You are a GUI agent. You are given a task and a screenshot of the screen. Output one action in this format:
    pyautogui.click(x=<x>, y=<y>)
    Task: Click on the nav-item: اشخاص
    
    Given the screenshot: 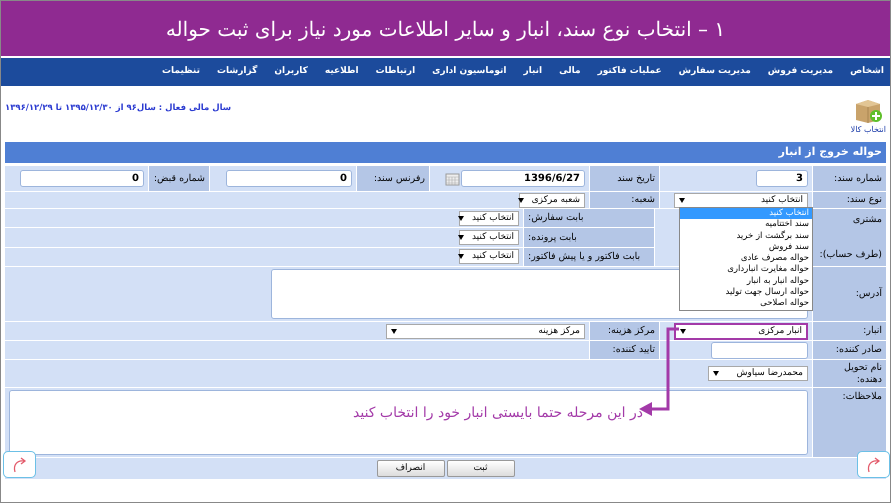 What is the action you would take?
    pyautogui.click(x=867, y=72)
    